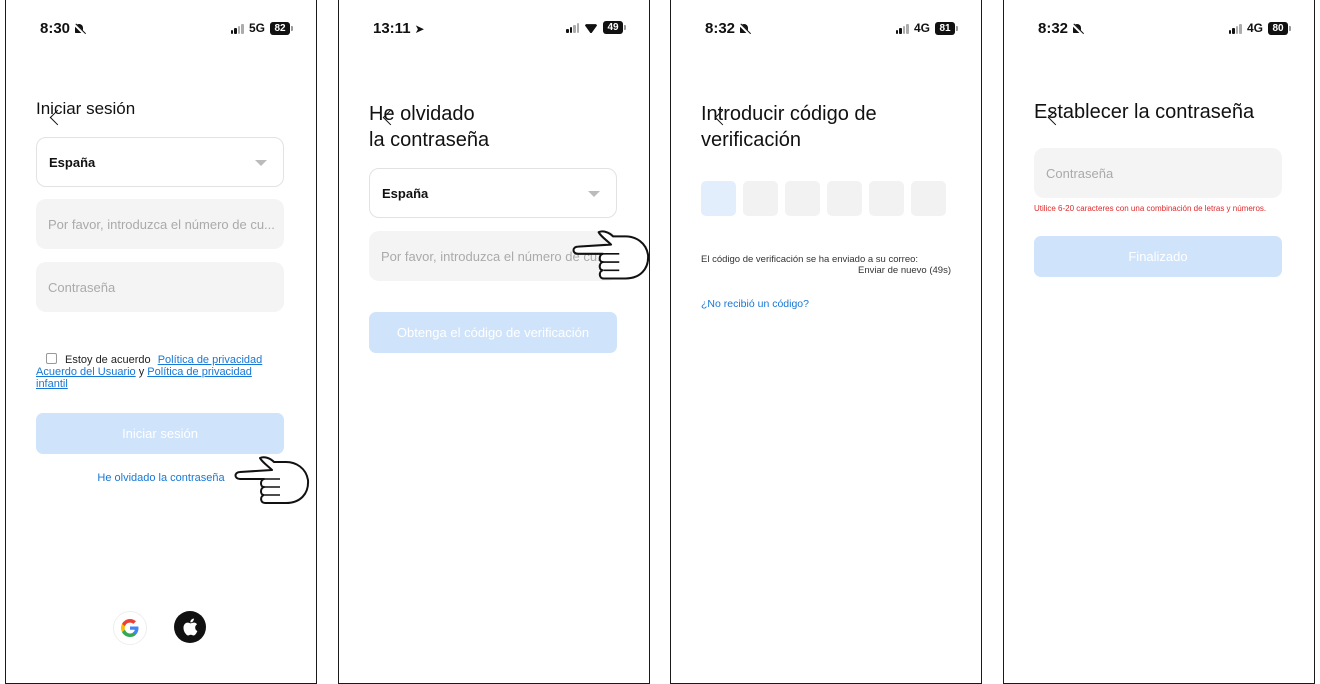 This screenshot has width=1320, height=684. I want to click on page-title-line2: la contraseña, so click(429, 140).